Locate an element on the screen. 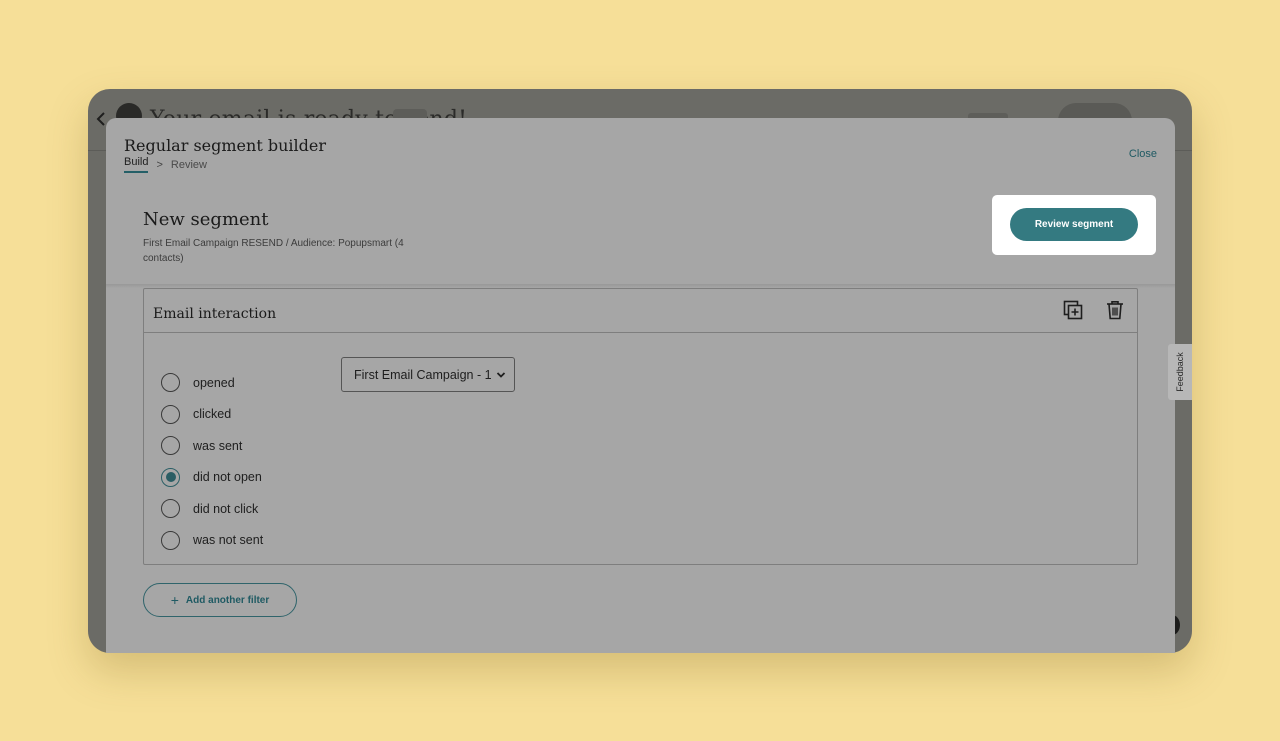 This screenshot has height=741, width=1280. review-segment-button: Review segment is located at coordinates (1074, 224).